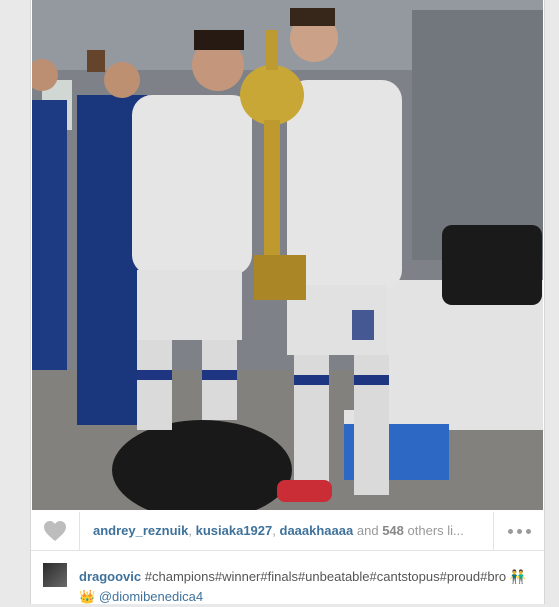  Describe the element at coordinates (393, 530) in the screenshot. I see `likes-count: 548` at that location.